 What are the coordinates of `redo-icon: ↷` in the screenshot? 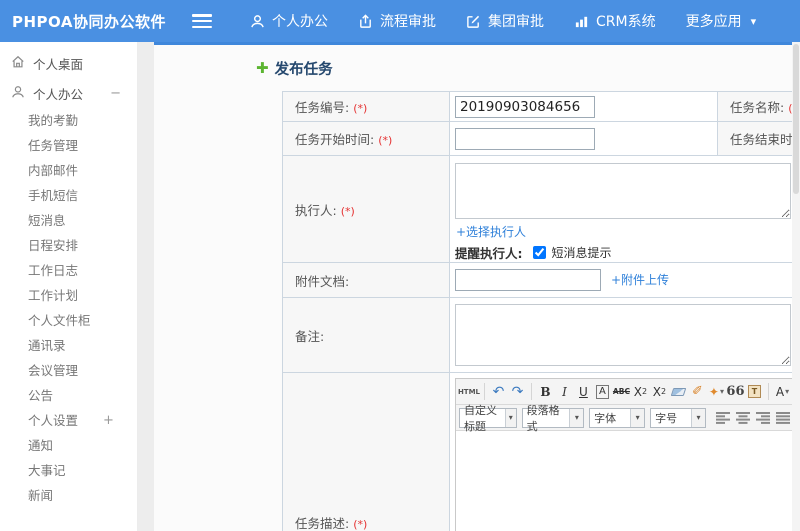 It's located at (517, 392).